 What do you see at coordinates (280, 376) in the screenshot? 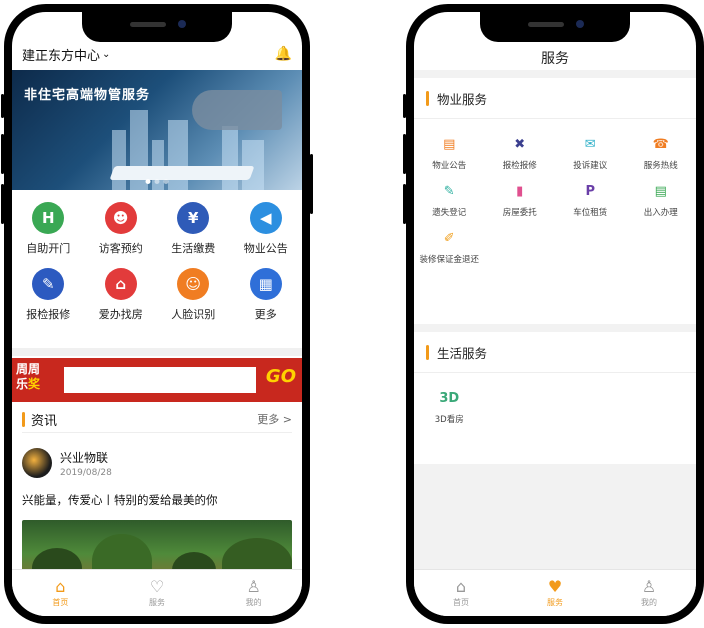
I see `promo-go: GO` at bounding box center [280, 376].